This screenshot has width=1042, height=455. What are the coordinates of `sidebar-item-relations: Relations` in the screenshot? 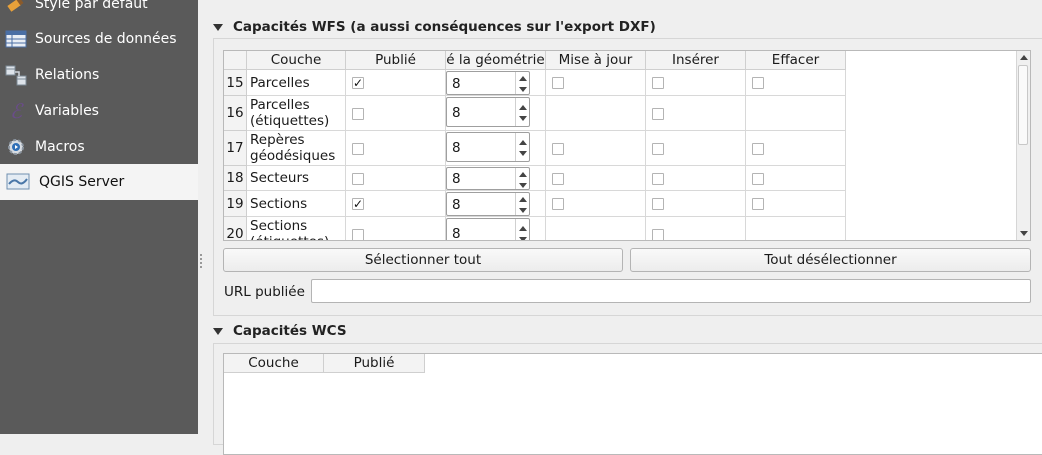 It's located at (99, 75).